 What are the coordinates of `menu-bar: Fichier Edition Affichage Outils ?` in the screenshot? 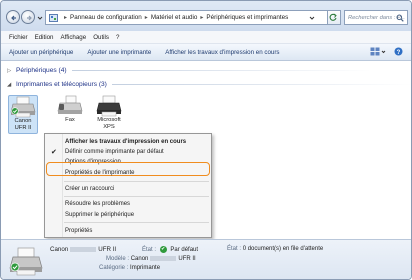 It's located at (206, 37).